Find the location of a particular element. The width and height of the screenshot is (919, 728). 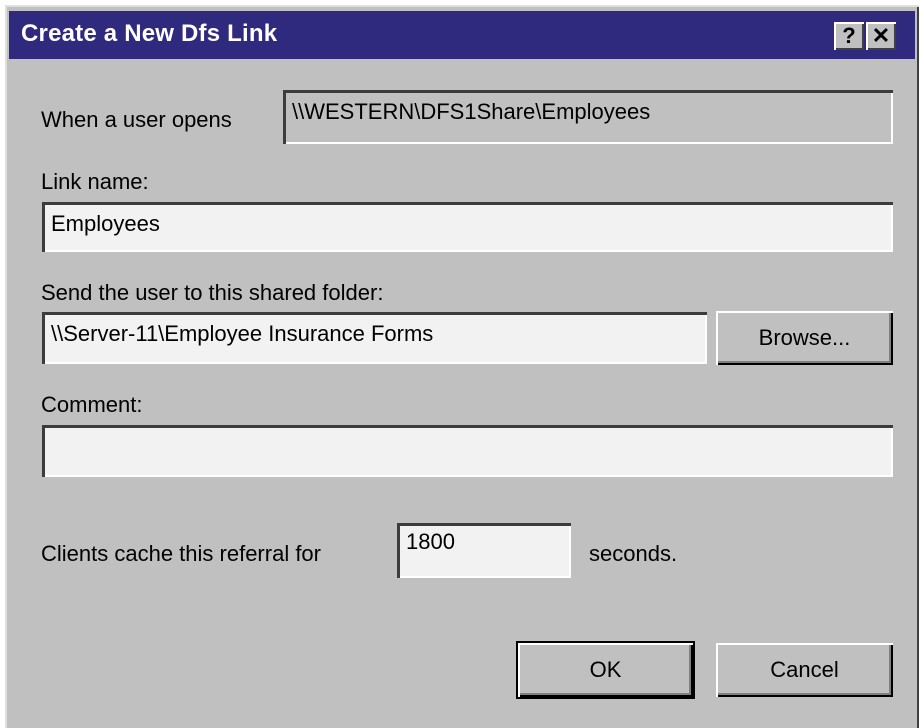

help-button: ? is located at coordinates (849, 36).